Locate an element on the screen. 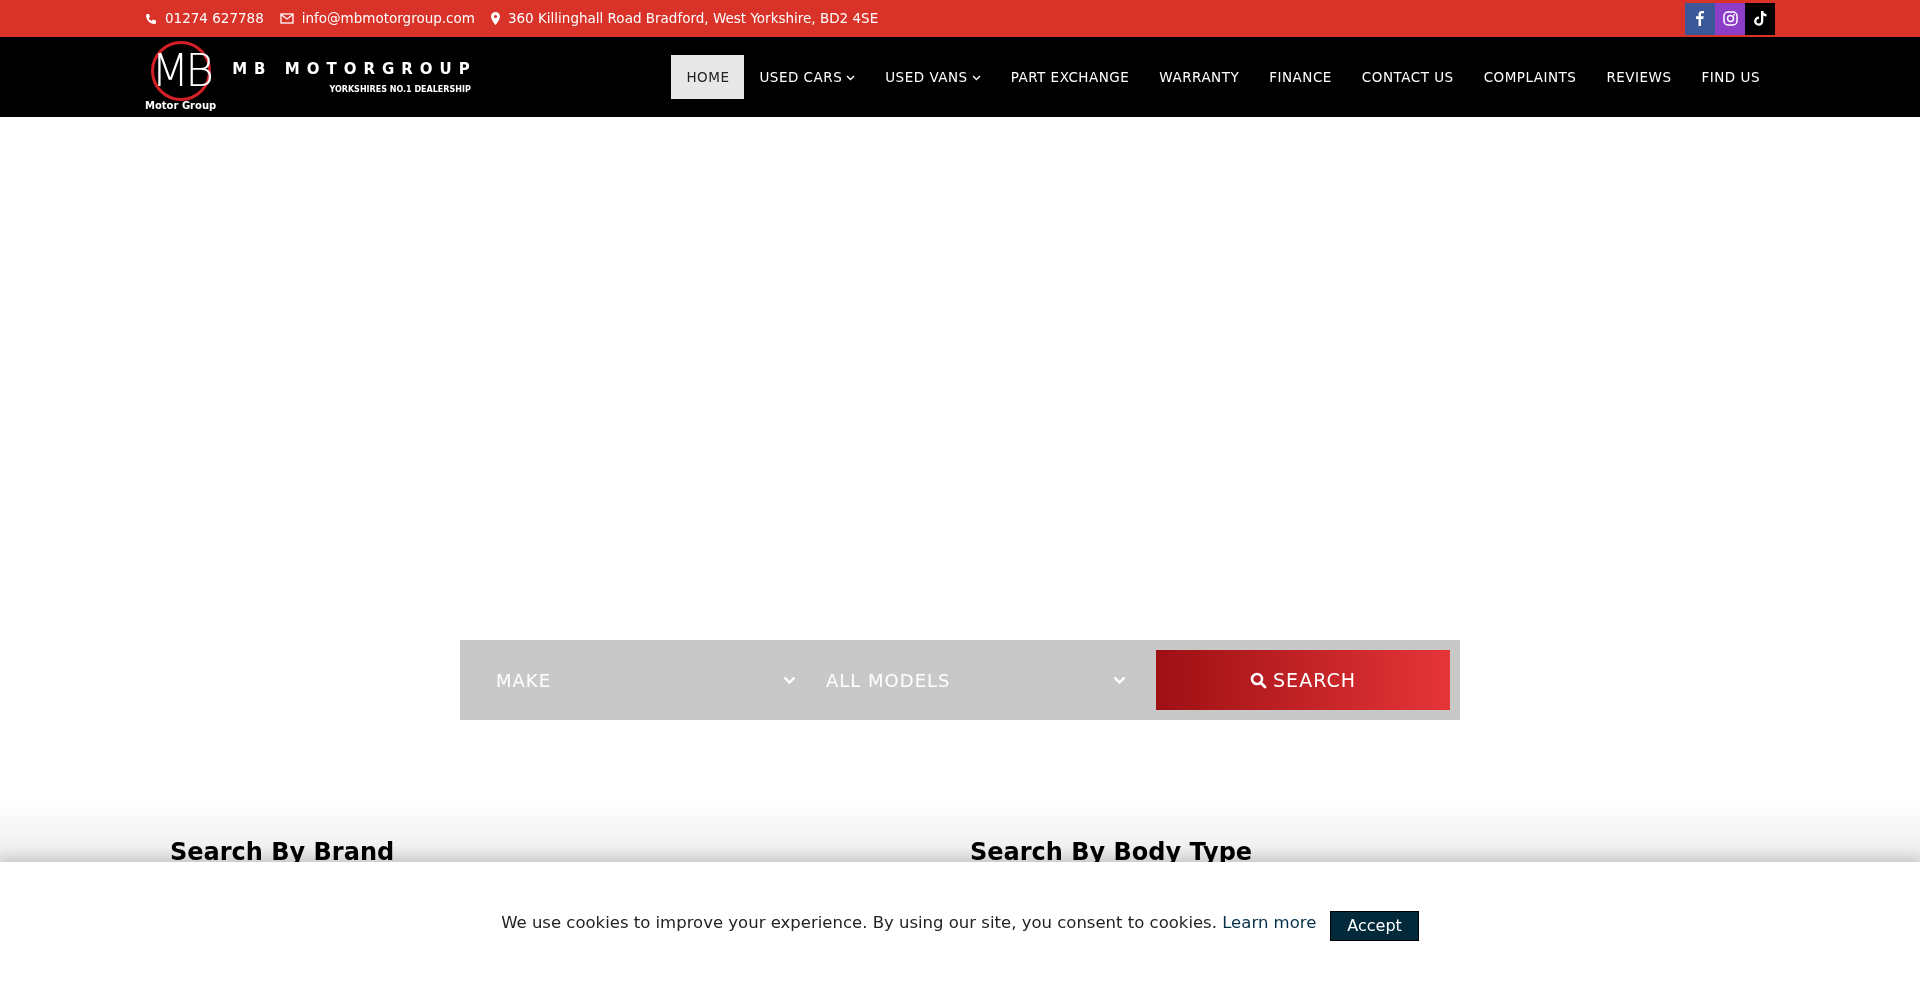 Image resolution: width=1920 pixels, height=993 pixels. nav-link: FINANCE is located at coordinates (1300, 77).